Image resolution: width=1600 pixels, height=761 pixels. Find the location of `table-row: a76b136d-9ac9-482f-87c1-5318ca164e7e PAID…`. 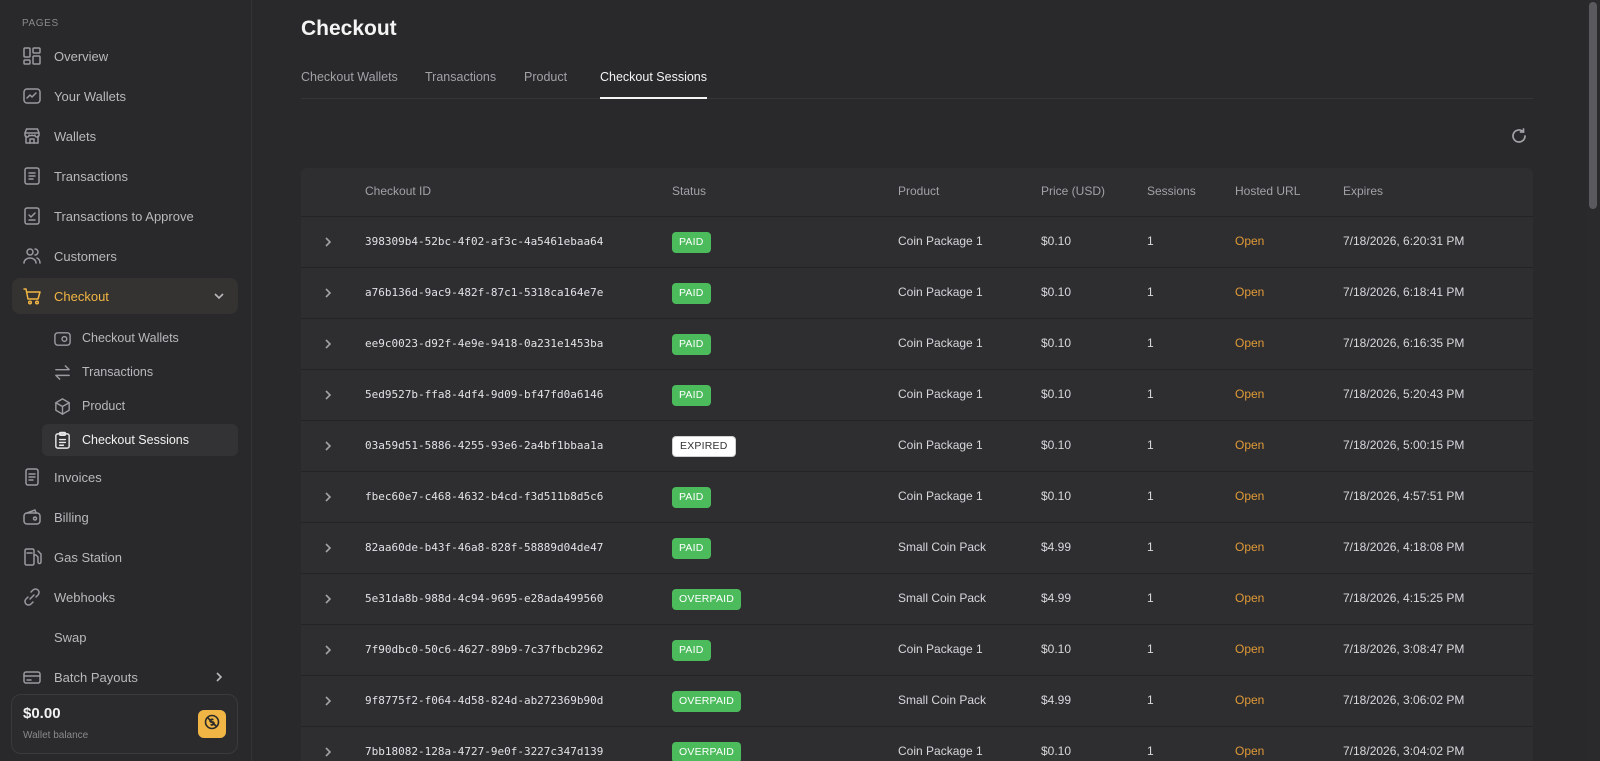

table-row: a76b136d-9ac9-482f-87c1-5318ca164e7e PAID… is located at coordinates (917, 292).